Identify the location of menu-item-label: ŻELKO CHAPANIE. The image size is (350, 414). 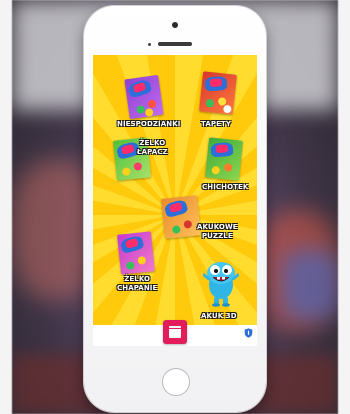
(137, 283).